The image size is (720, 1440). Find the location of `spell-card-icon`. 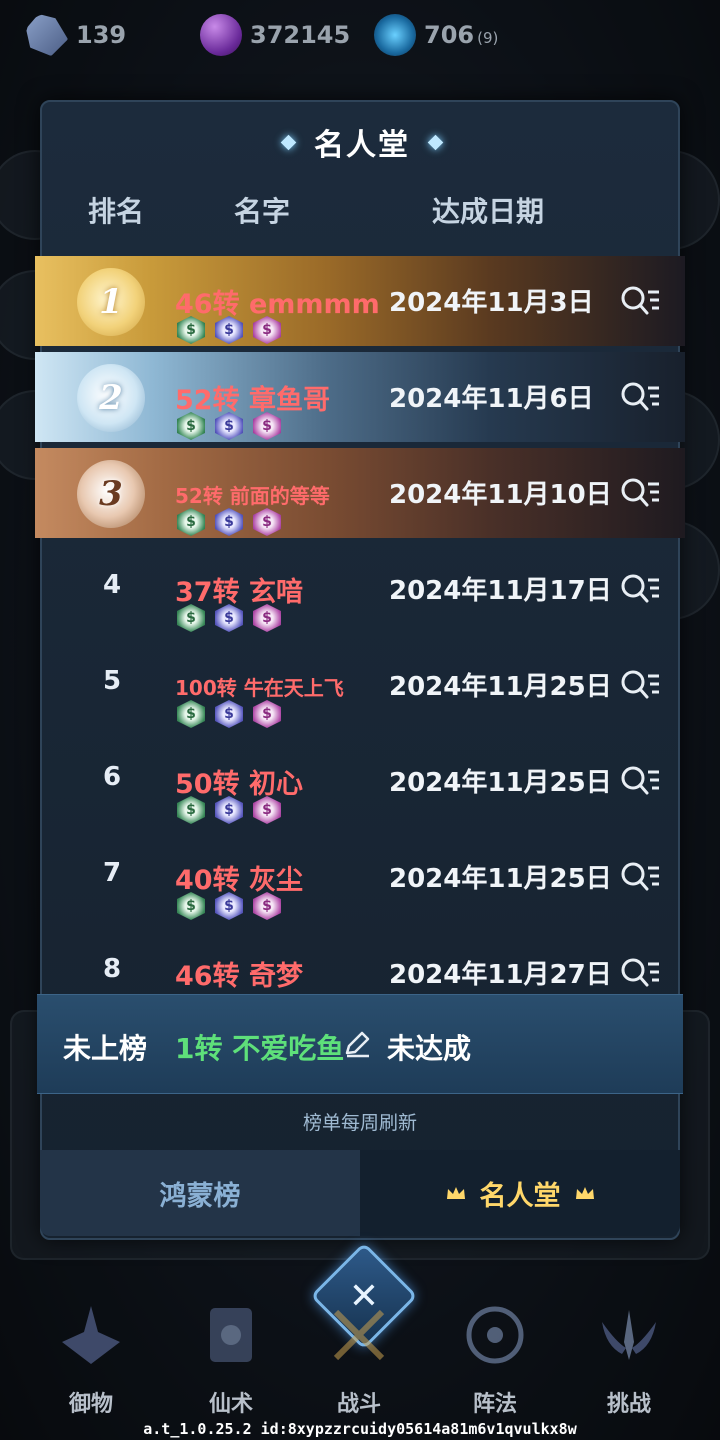

spell-card-icon is located at coordinates (231, 1335).